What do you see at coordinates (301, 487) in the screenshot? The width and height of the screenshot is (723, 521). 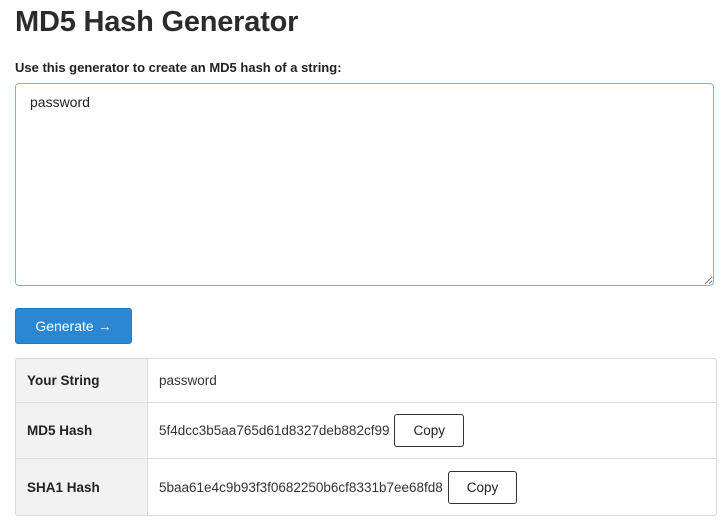 I see `sha1-hash-value: 5baa61e4c9b93f3f0682250b6cf8331b7ee68fd8` at bounding box center [301, 487].